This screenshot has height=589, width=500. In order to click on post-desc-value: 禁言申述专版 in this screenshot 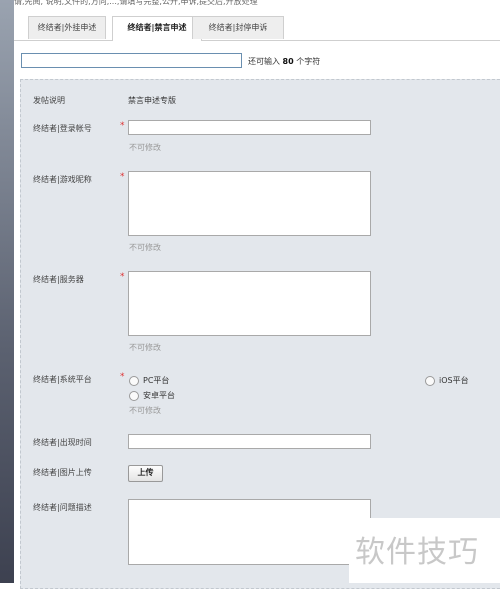, I will do `click(152, 100)`.